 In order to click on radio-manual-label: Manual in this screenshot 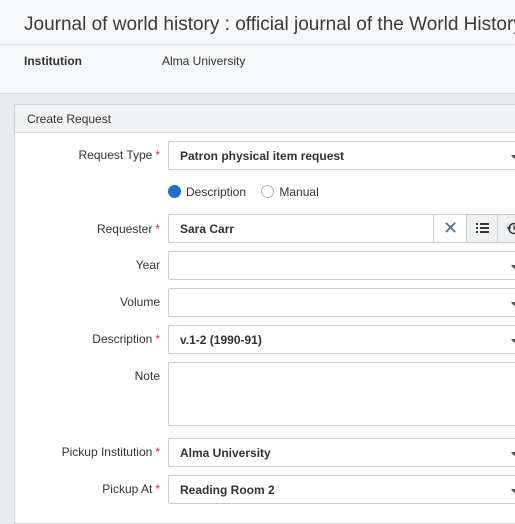, I will do `click(299, 191)`.